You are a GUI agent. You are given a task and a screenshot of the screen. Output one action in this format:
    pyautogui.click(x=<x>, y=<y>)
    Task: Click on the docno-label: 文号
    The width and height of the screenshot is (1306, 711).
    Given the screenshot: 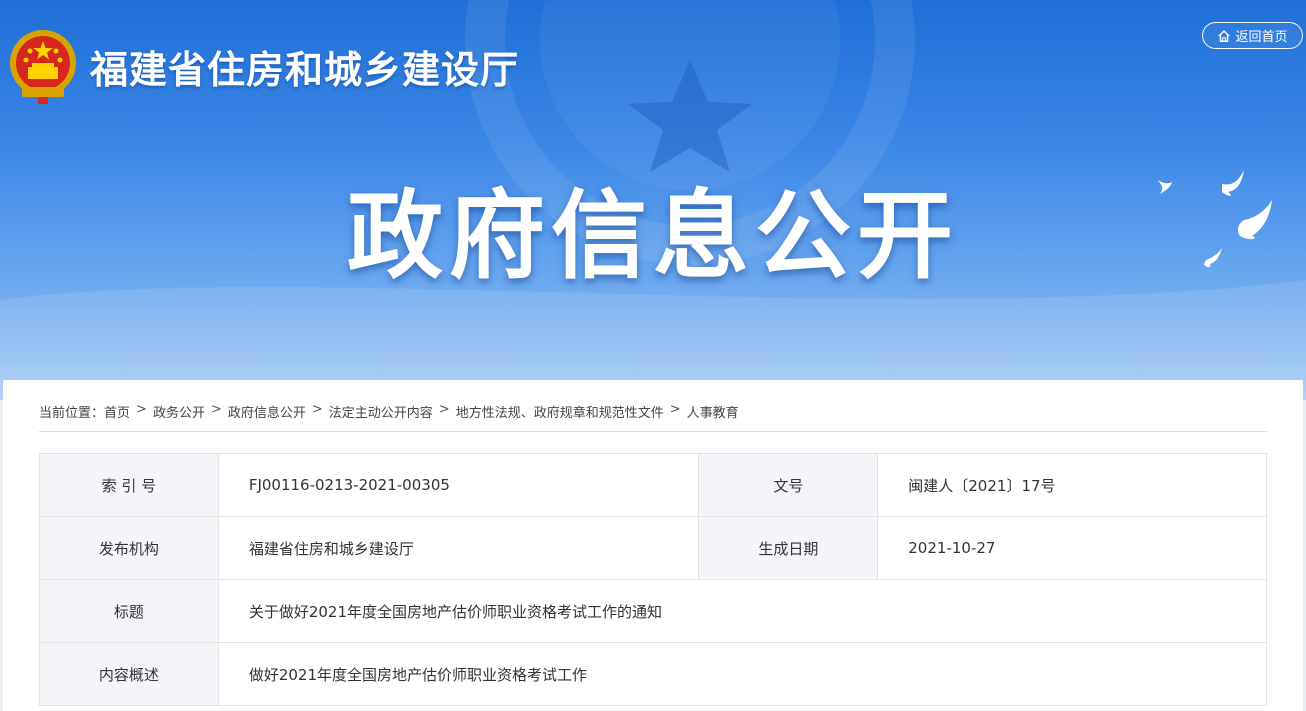 What is the action you would take?
    pyautogui.click(x=788, y=485)
    